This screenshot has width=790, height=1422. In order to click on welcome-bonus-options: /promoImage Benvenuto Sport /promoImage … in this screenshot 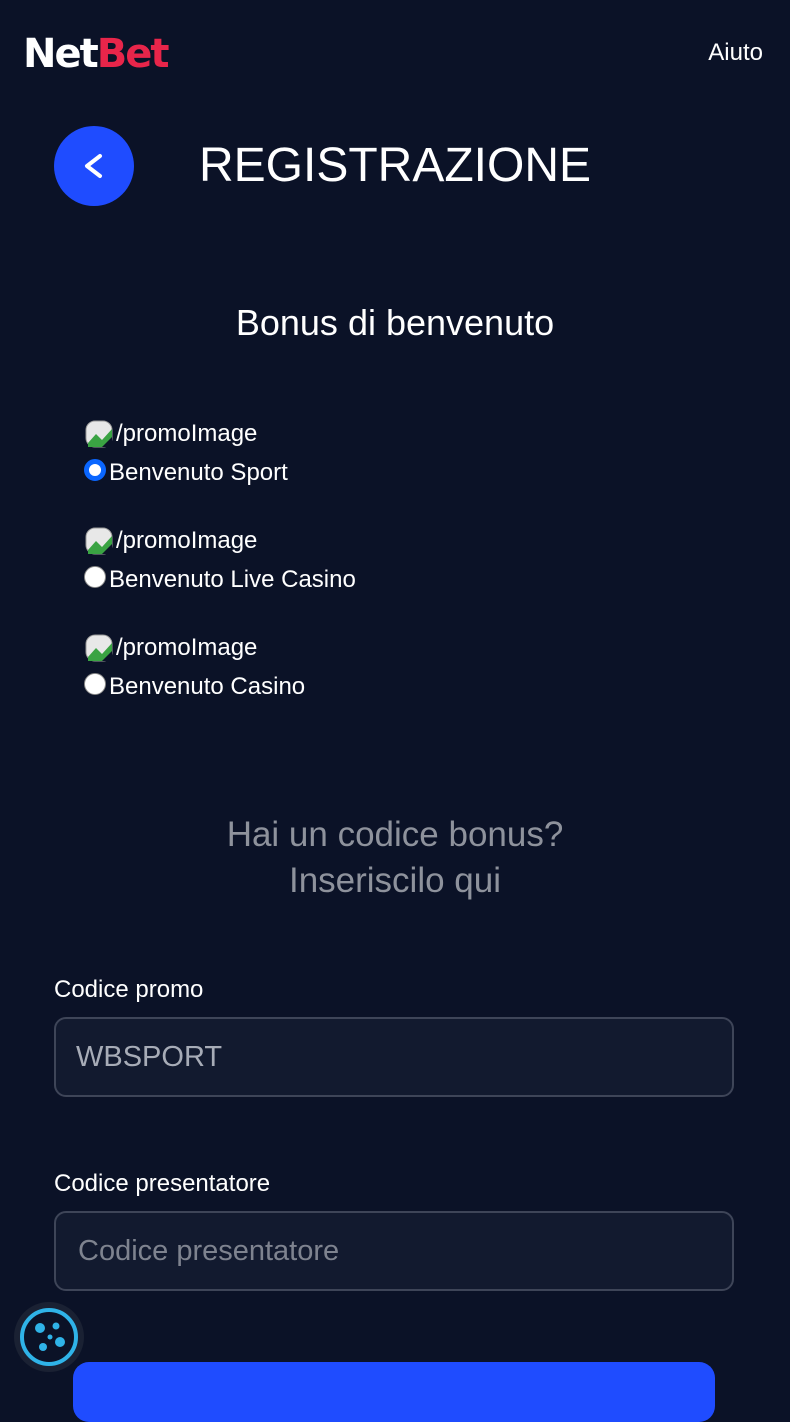, I will do `click(220, 578)`.